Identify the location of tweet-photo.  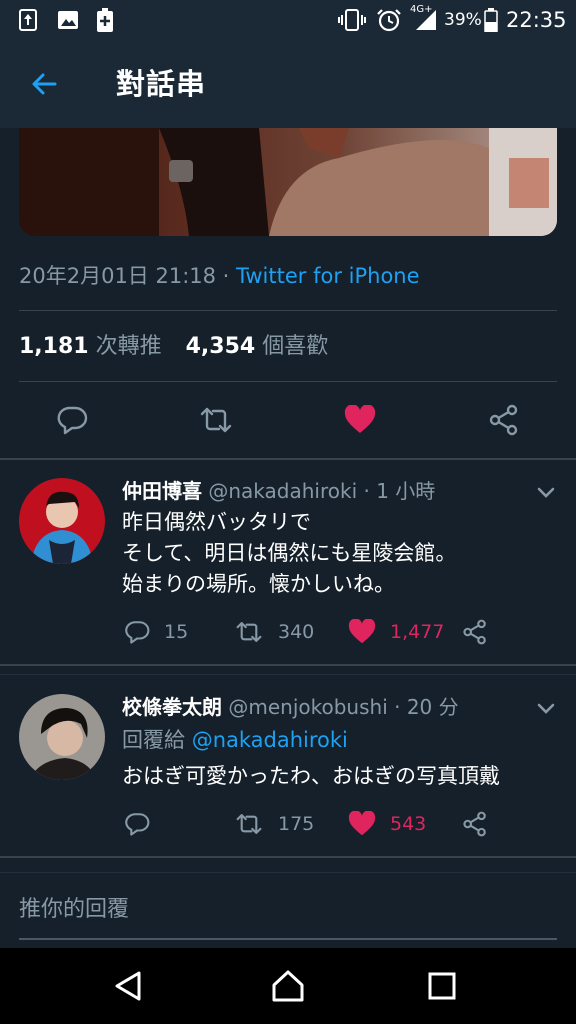
(288, 182).